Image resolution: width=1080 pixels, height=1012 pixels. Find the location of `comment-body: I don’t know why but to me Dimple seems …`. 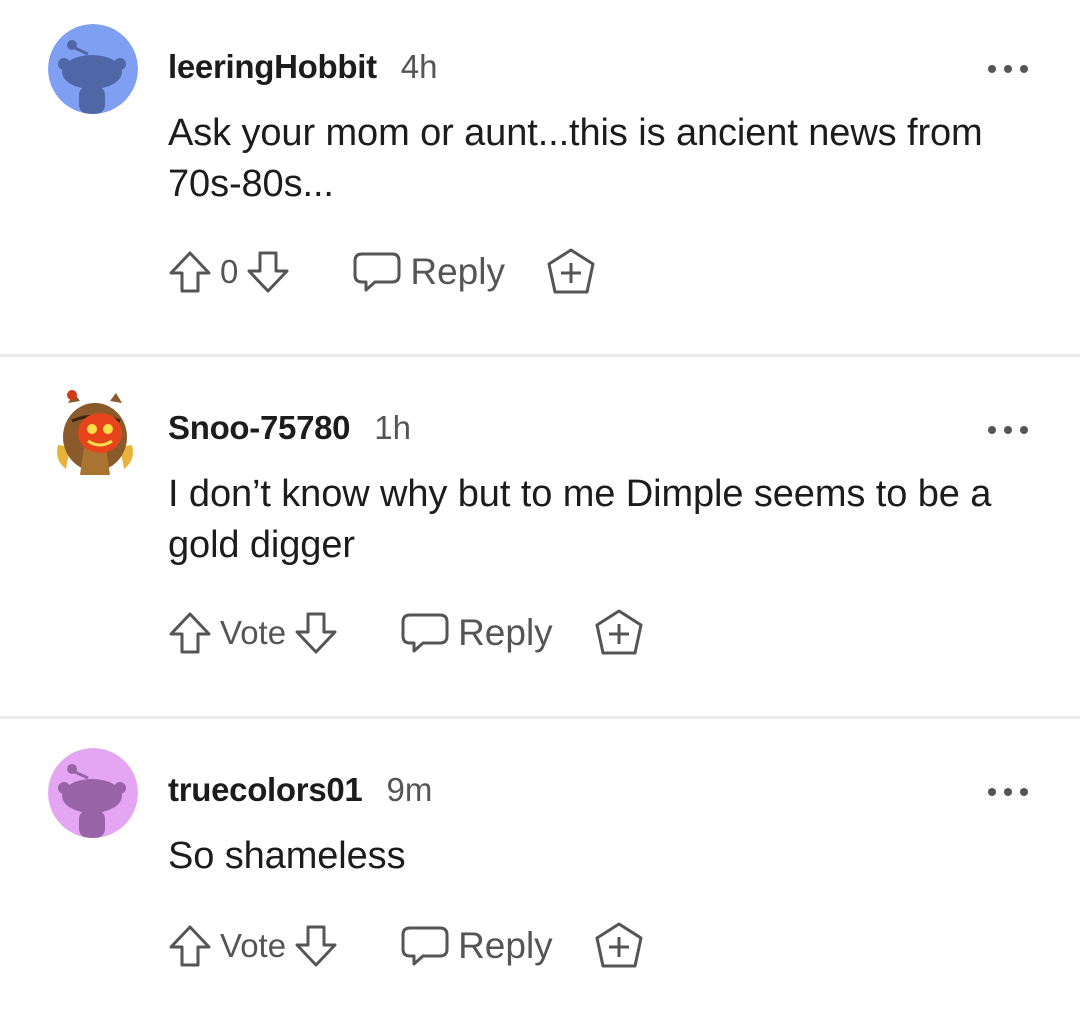

comment-body: I don’t know why but to me Dimple seems … is located at coordinates (580, 519).